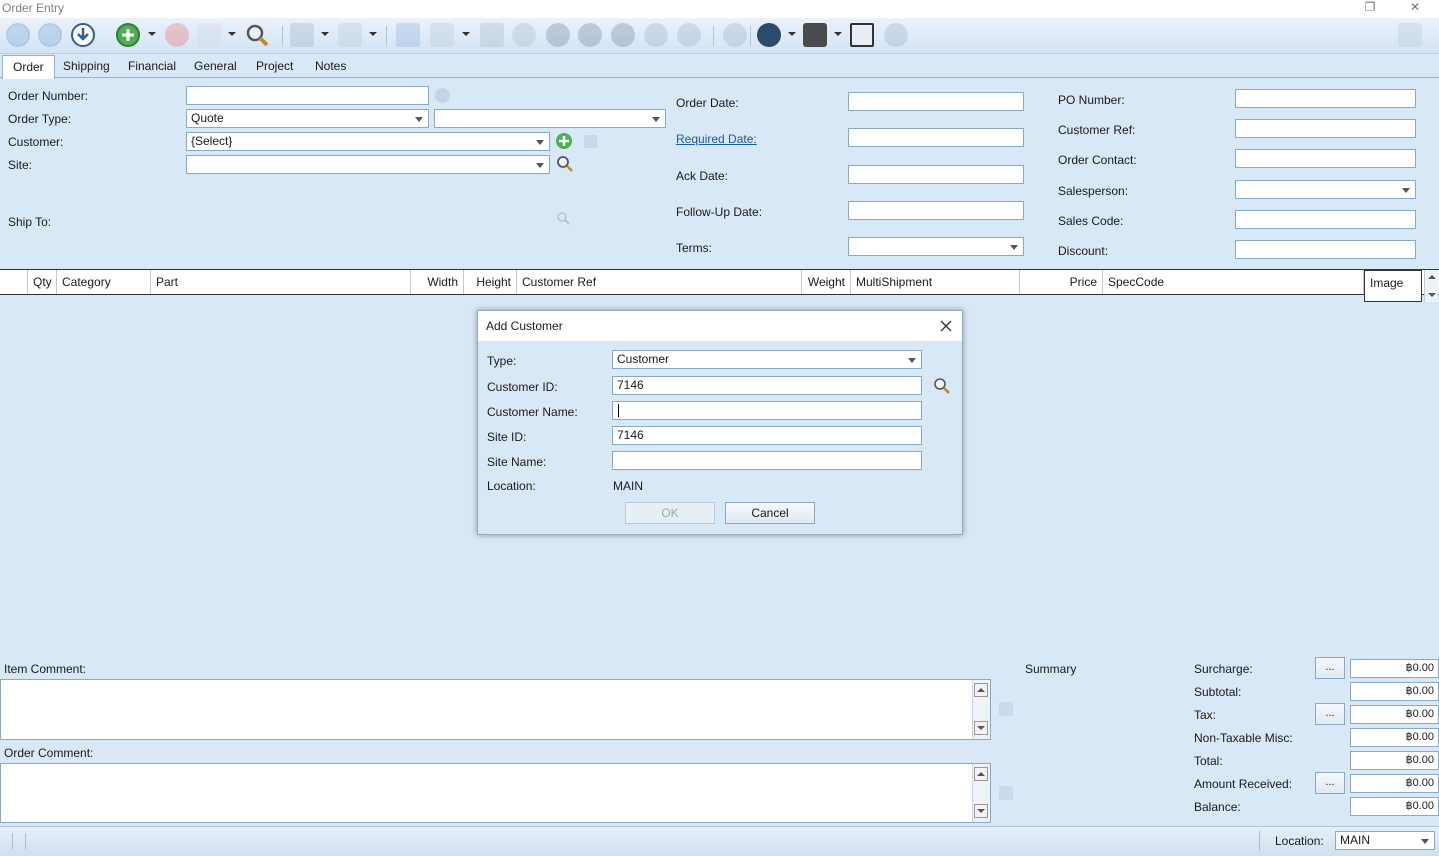 Image resolution: width=1439 pixels, height=856 pixels. Describe the element at coordinates (826, 282) in the screenshot. I see `column-header-weight: Weight` at that location.